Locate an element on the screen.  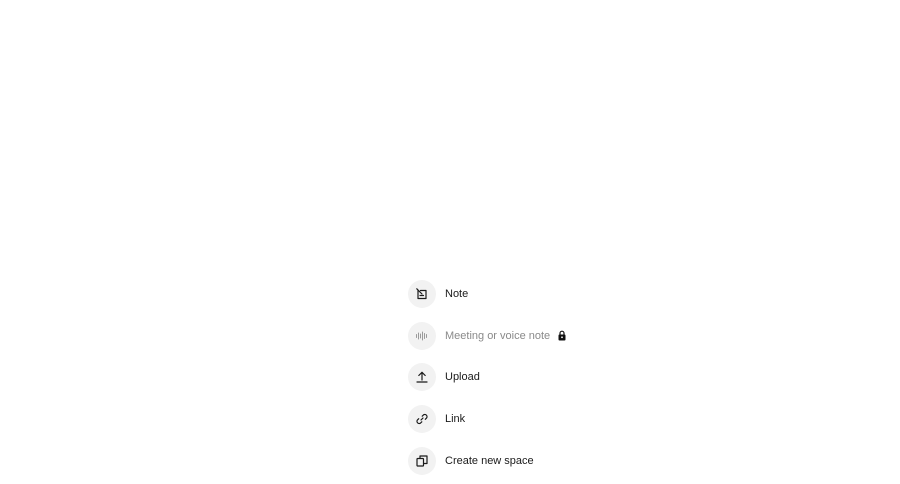
link-icon is located at coordinates (422, 419).